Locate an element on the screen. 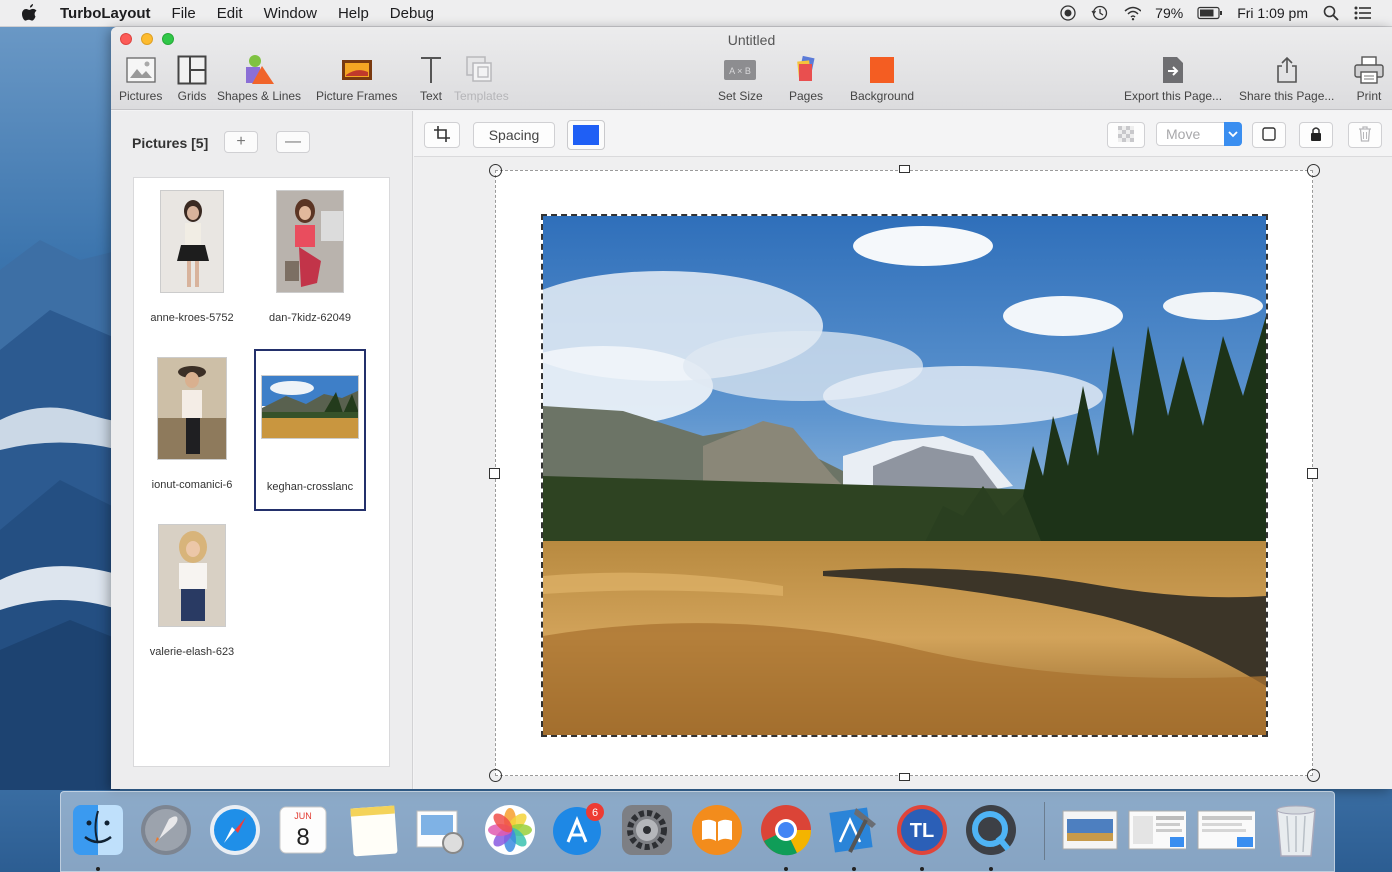 Image resolution: width=1392 pixels, height=872 pixels. set-size-glyph: A × B is located at coordinates (740, 71).